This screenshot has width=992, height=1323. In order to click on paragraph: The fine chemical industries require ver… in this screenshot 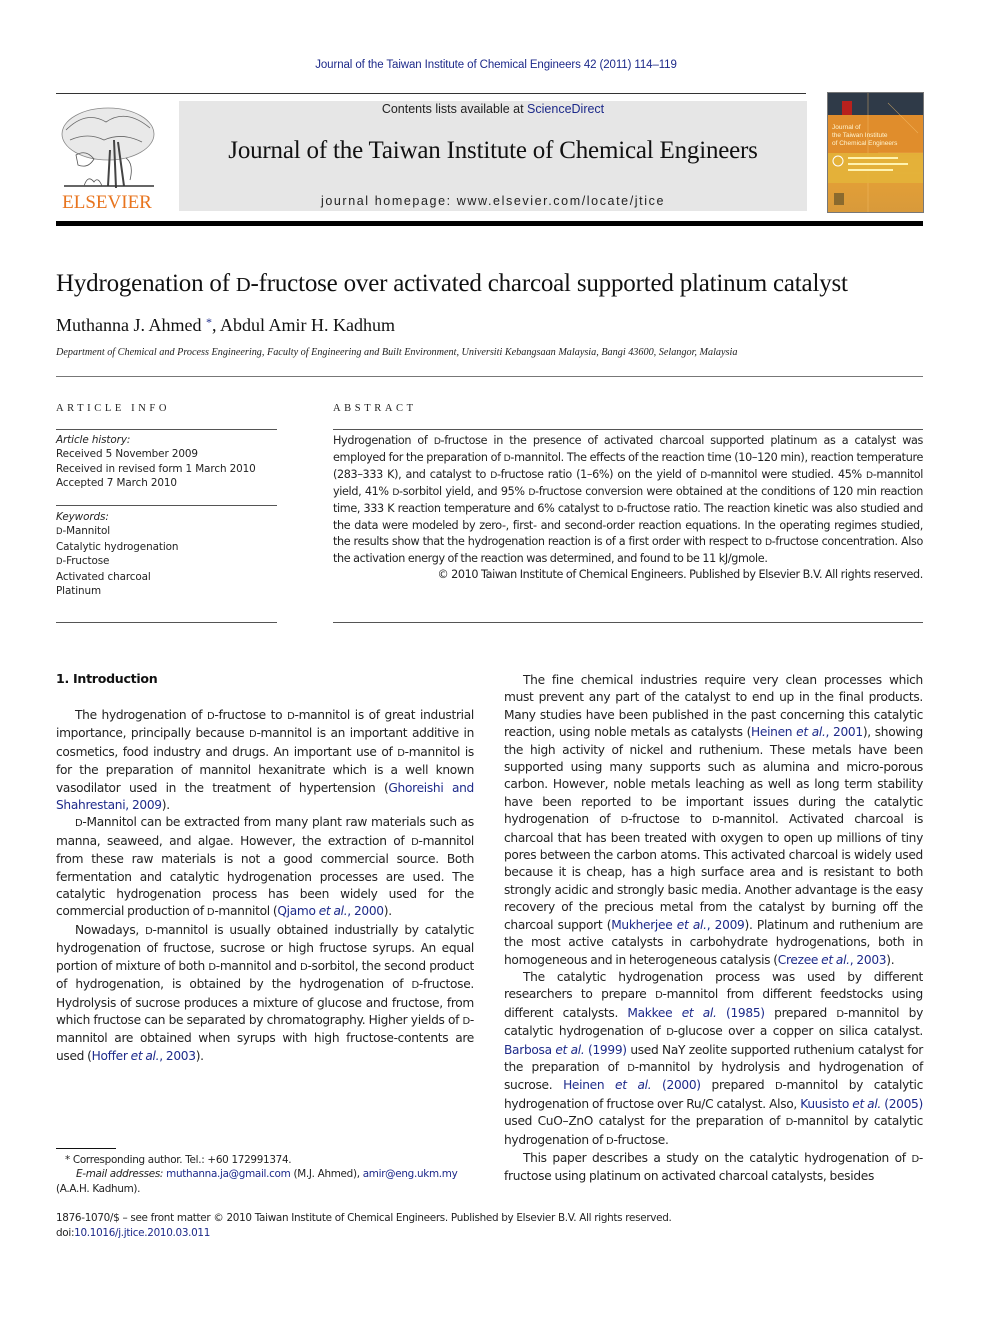, I will do `click(713, 820)`.